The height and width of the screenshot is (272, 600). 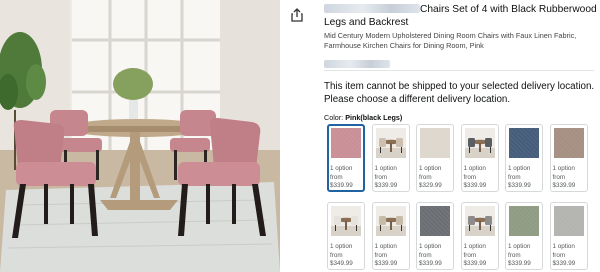 I want to click on color-swatch-charcoal: 1 option from $339.99, so click(x=435, y=236).